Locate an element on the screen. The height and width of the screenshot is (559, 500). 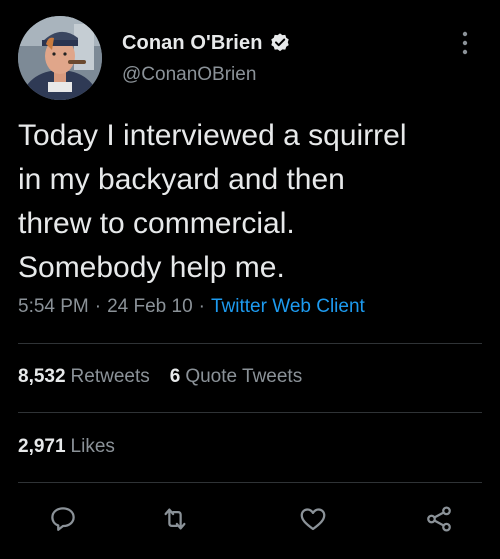
likes-label: Likes is located at coordinates (92, 446).